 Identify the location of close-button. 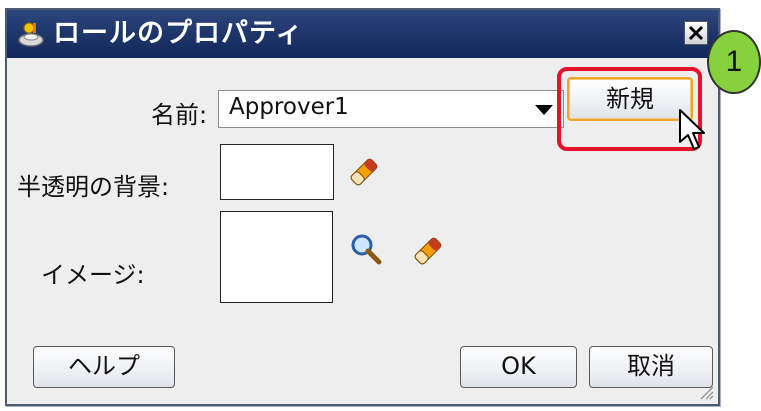
(696, 33).